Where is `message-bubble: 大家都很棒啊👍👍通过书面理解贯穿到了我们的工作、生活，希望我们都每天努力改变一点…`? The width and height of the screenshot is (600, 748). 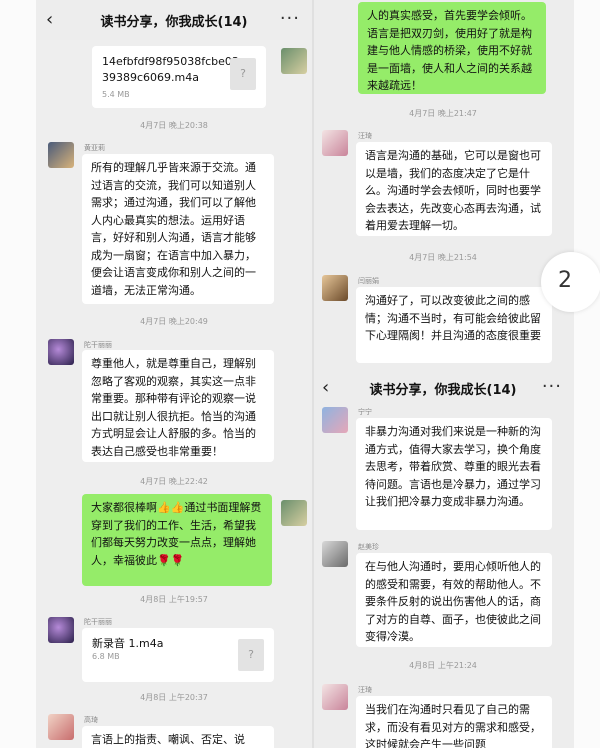 message-bubble: 大家都很棒啊👍👍通过书面理解贯穿到了我们的工作、生活，希望我们都每天努力改变一点… is located at coordinates (177, 540).